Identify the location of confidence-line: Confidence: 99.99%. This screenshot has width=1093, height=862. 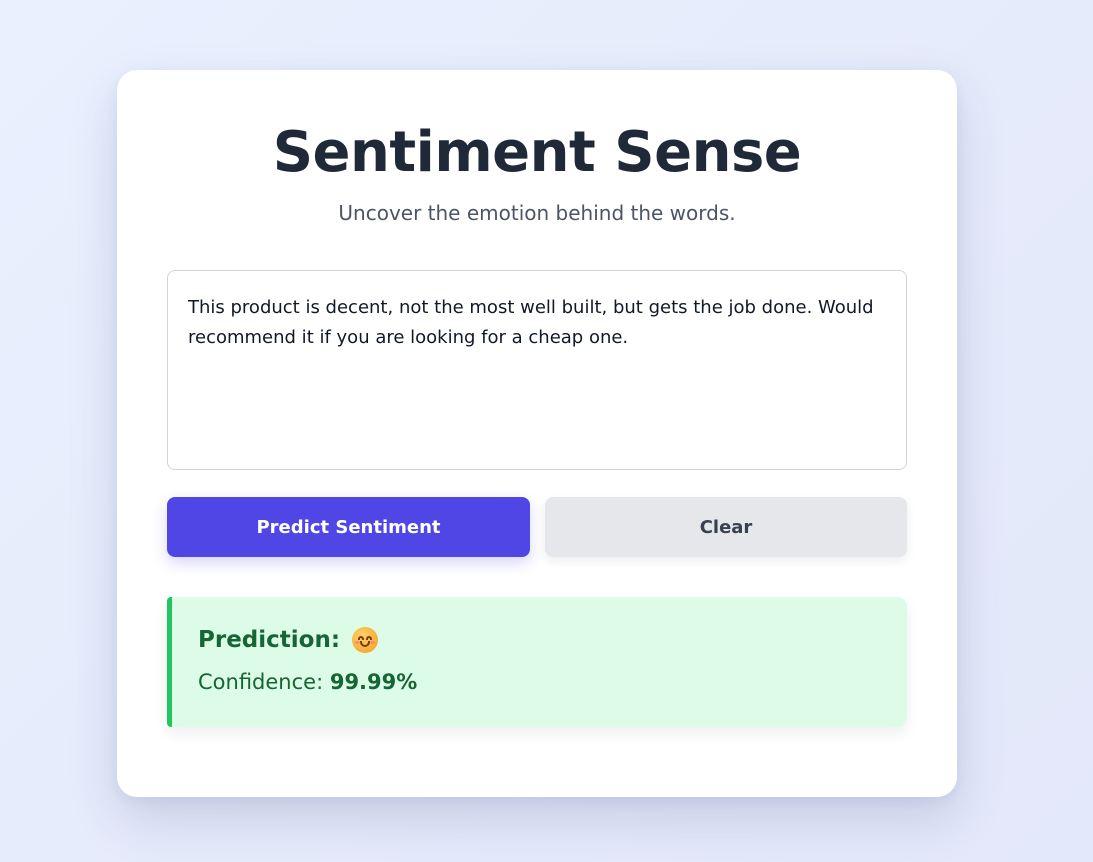
(552, 682).